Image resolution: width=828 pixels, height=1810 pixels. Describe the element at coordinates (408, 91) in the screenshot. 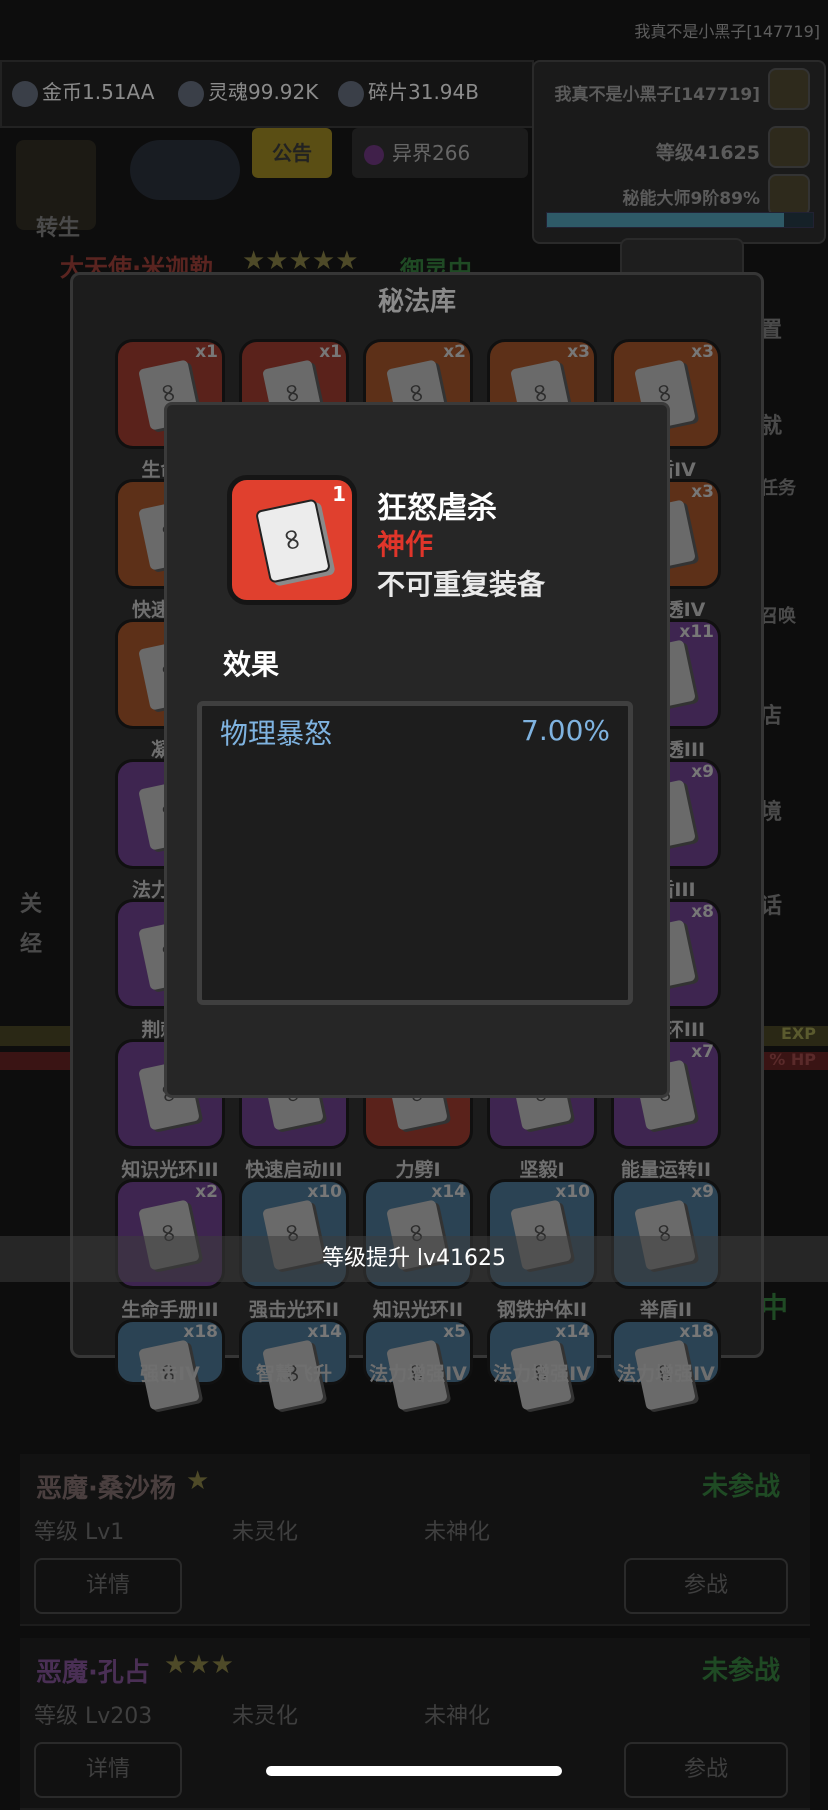

I see `shard-resource: 碎片31.94B` at that location.